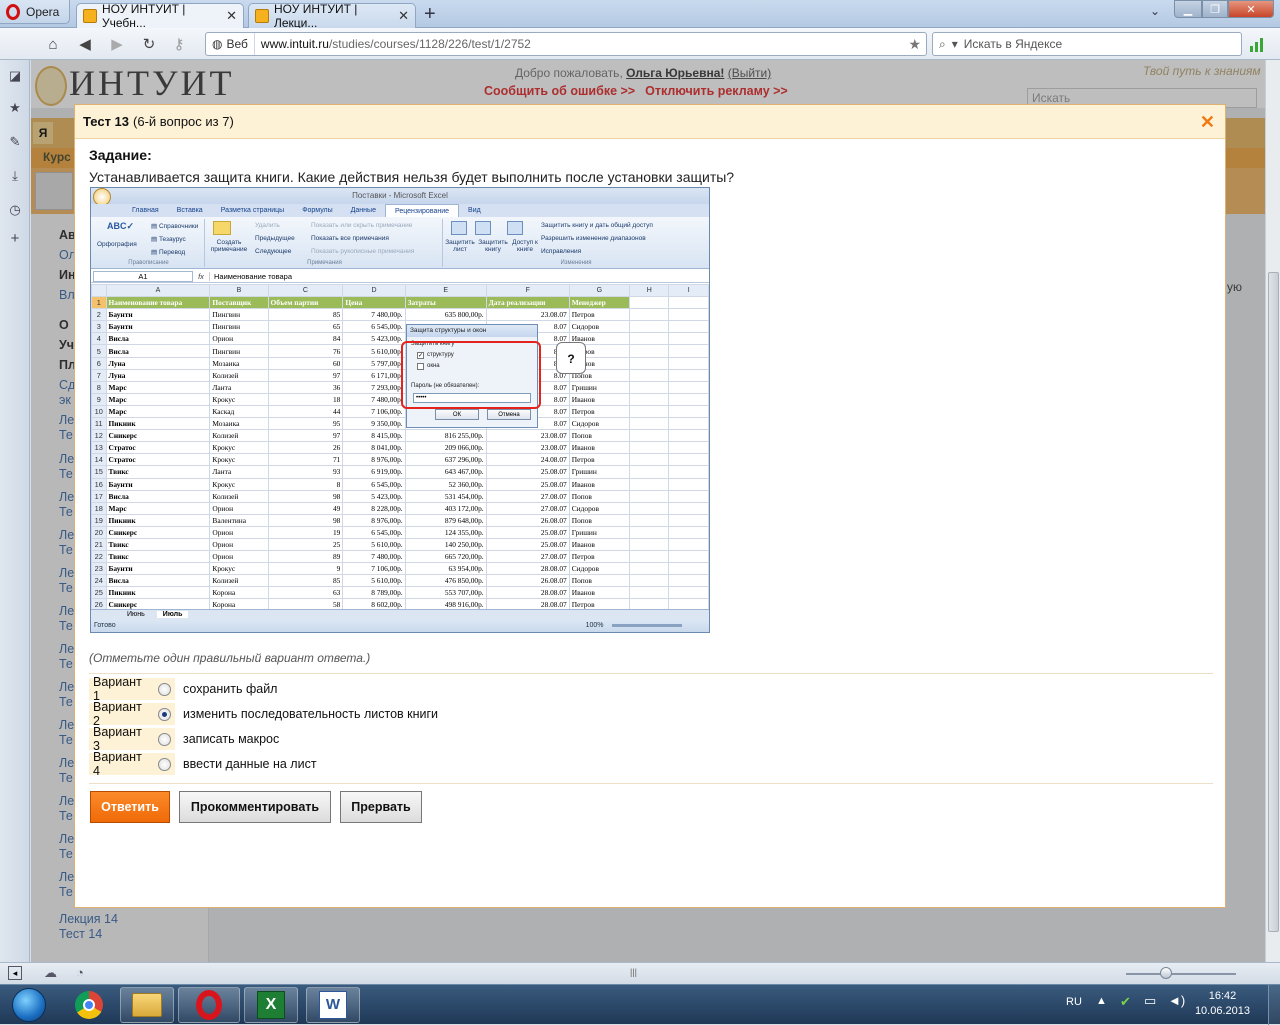 The width and height of the screenshot is (1280, 1025). I want to click on option-label-box: Вариант 1, so click(132, 689).